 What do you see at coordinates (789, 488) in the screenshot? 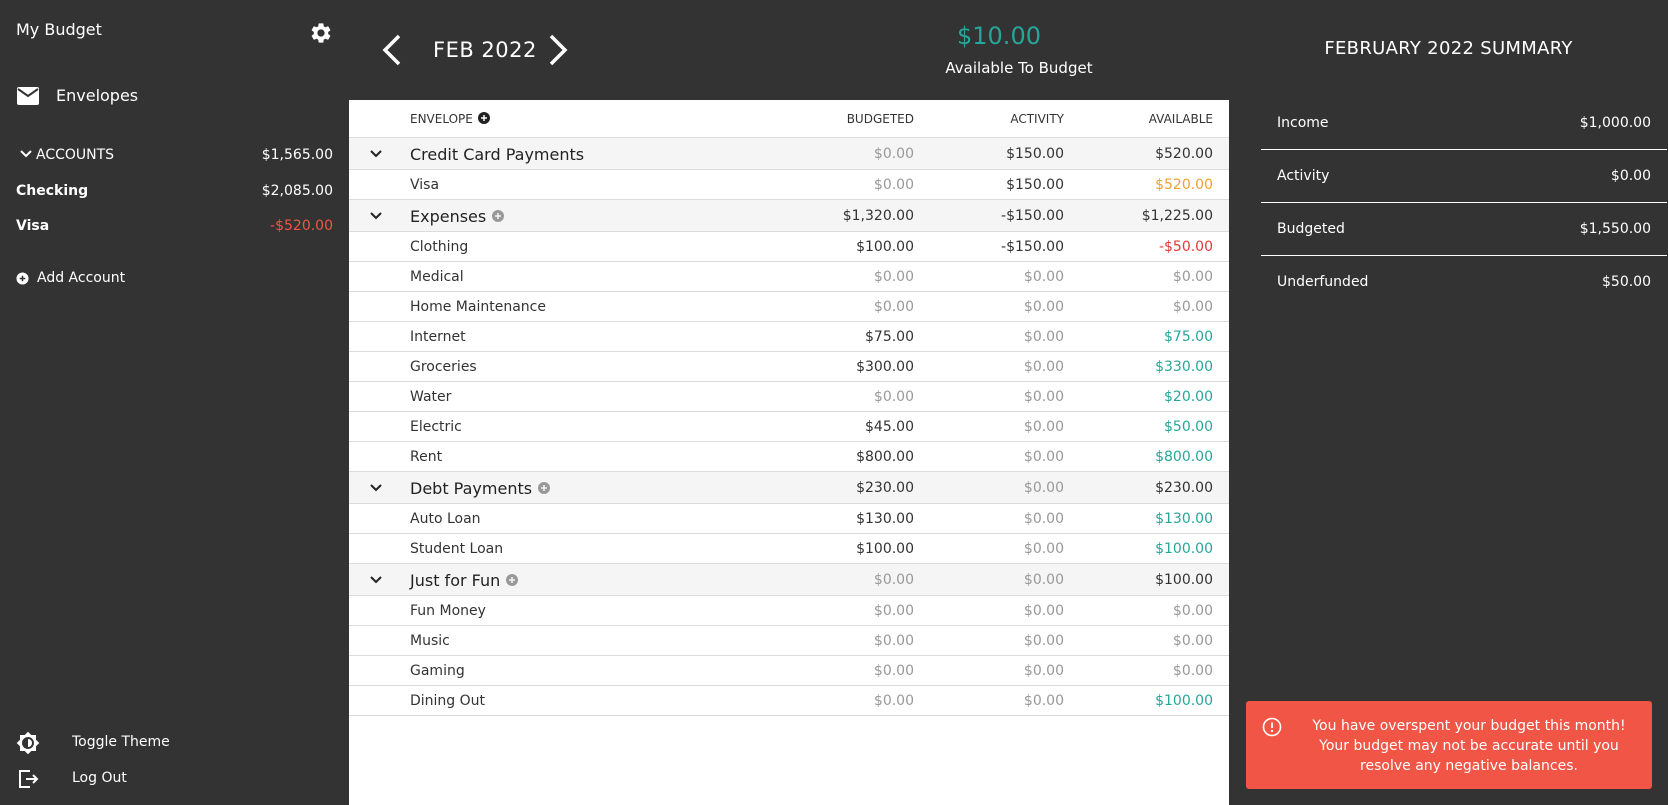
I see `group-row: Debt Payments $230.00 $0.00 $230.00` at bounding box center [789, 488].